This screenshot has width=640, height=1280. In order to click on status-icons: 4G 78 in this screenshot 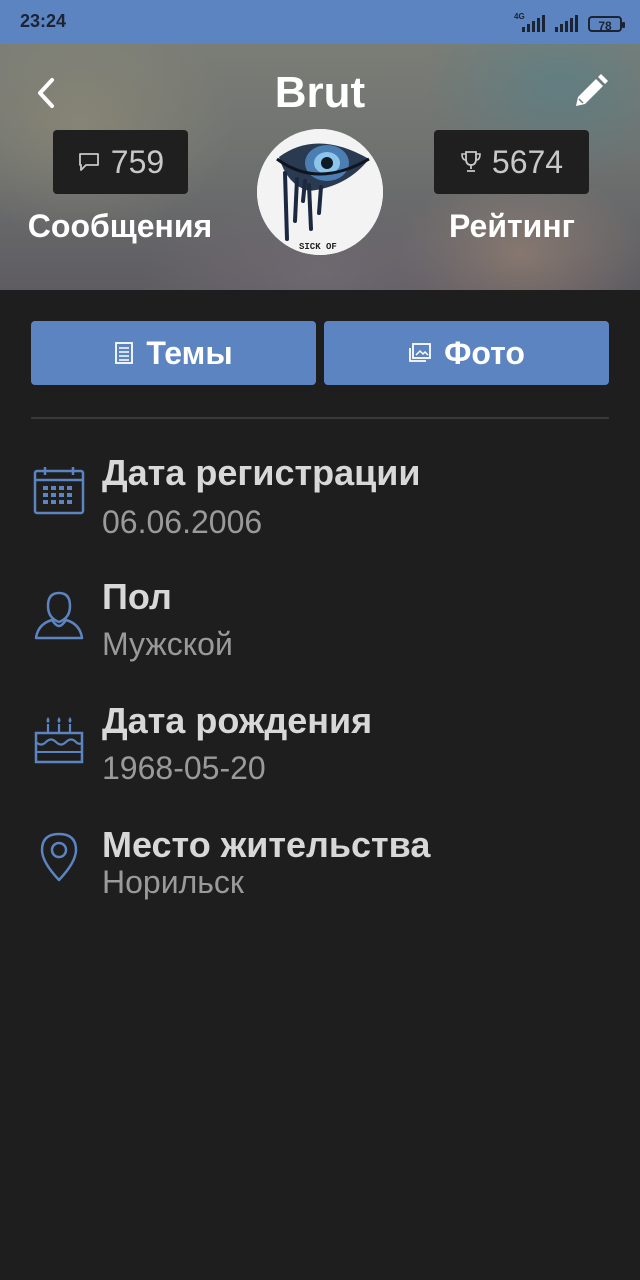, I will do `click(569, 22)`.